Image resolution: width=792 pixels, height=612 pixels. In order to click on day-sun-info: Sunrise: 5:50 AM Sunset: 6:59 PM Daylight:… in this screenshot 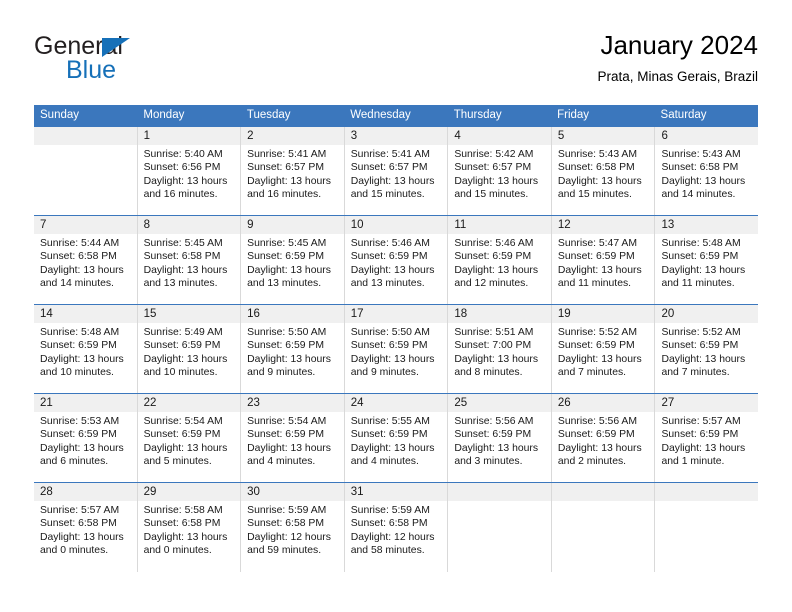, I will do `click(292, 351)`.